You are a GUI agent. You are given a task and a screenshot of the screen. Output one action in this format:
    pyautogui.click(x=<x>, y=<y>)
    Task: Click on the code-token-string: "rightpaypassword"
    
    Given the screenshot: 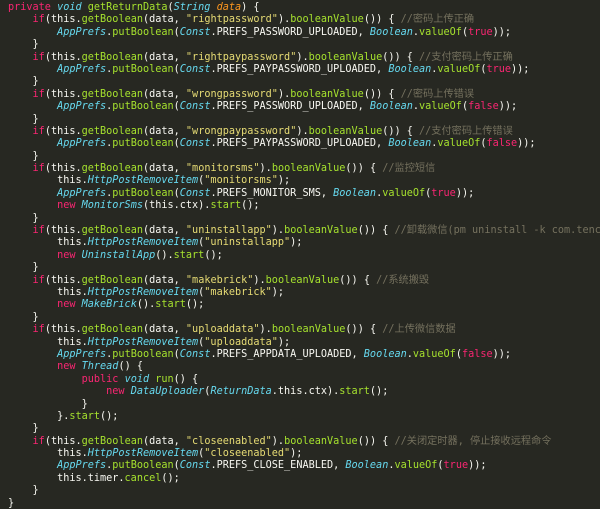 What is the action you would take?
    pyautogui.click(x=241, y=57)
    